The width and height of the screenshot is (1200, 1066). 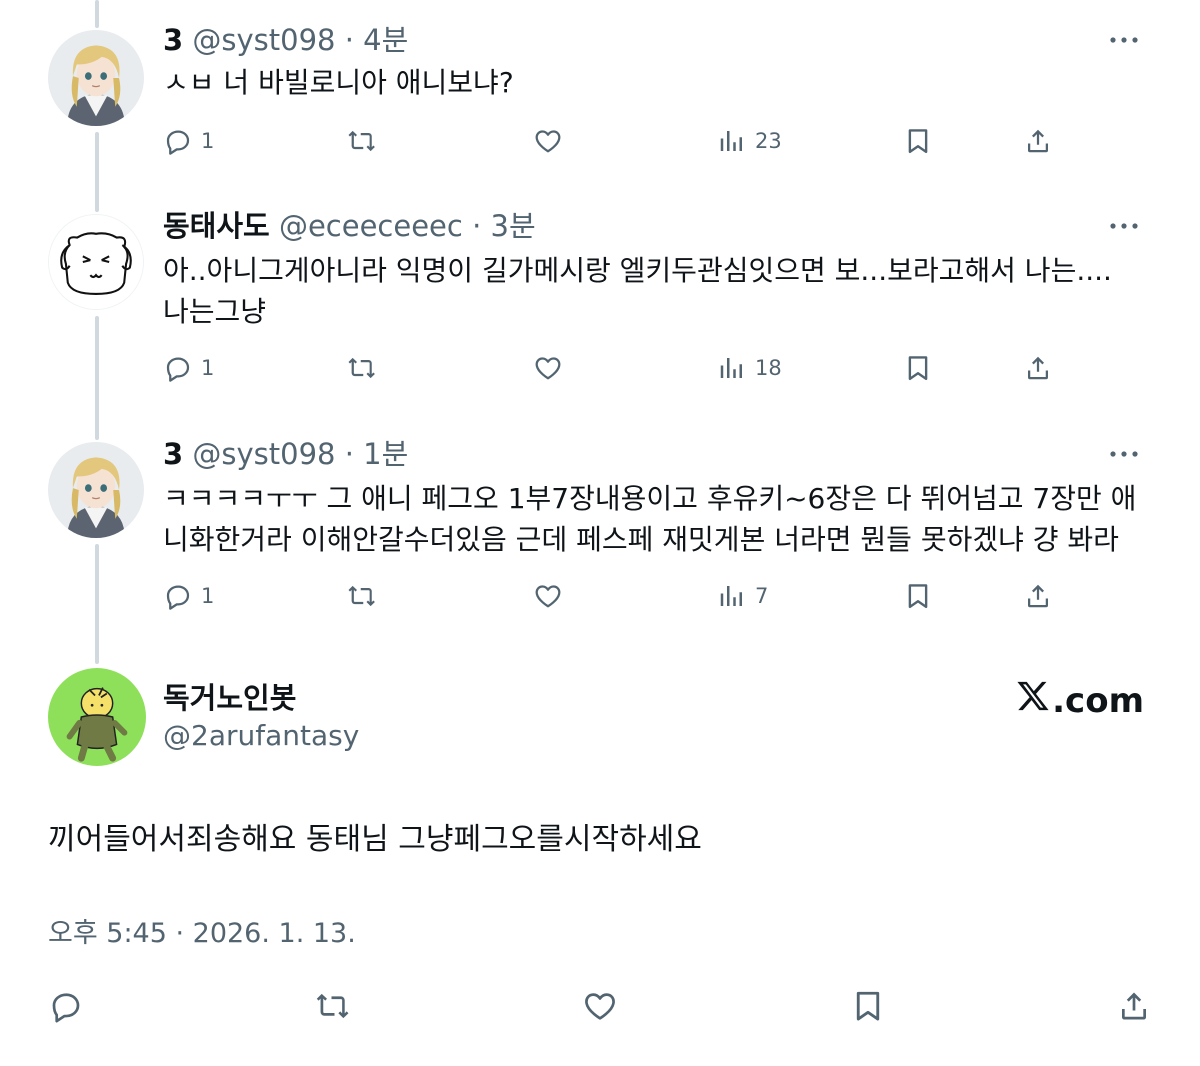 What do you see at coordinates (613, 596) in the screenshot?
I see `action-bar: 1 7` at bounding box center [613, 596].